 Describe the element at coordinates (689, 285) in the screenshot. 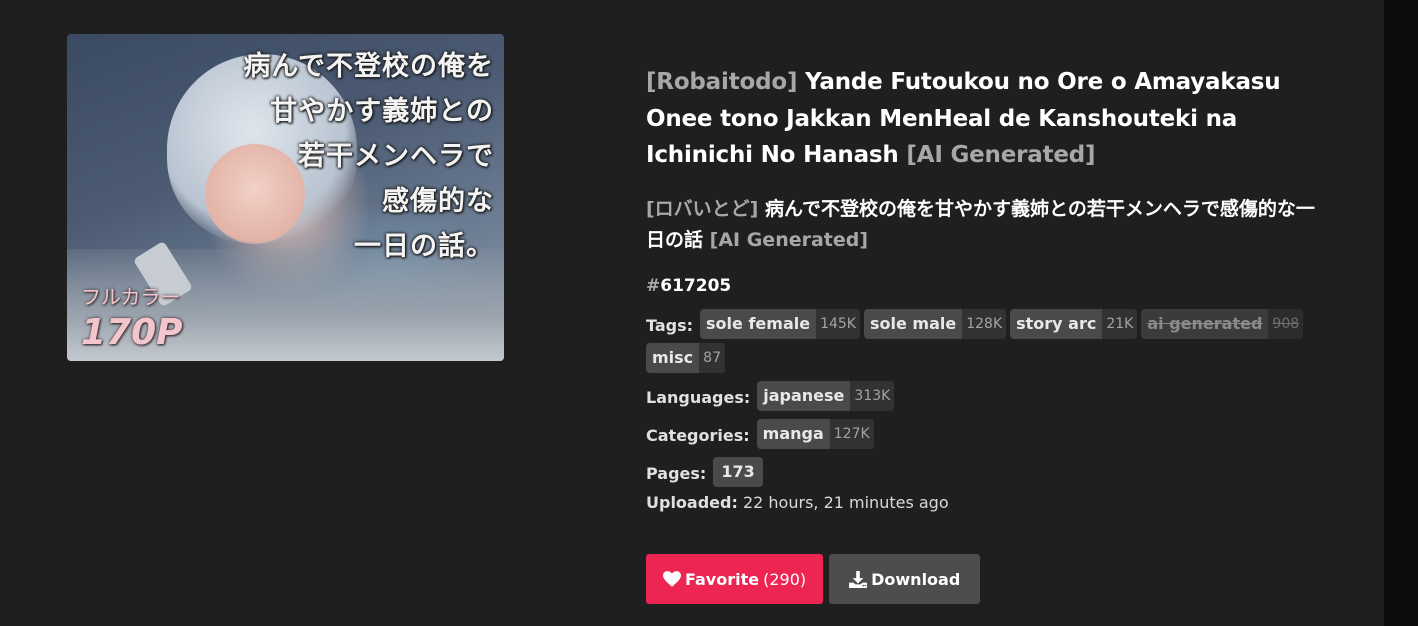

I see `gallery-id: #617205` at that location.